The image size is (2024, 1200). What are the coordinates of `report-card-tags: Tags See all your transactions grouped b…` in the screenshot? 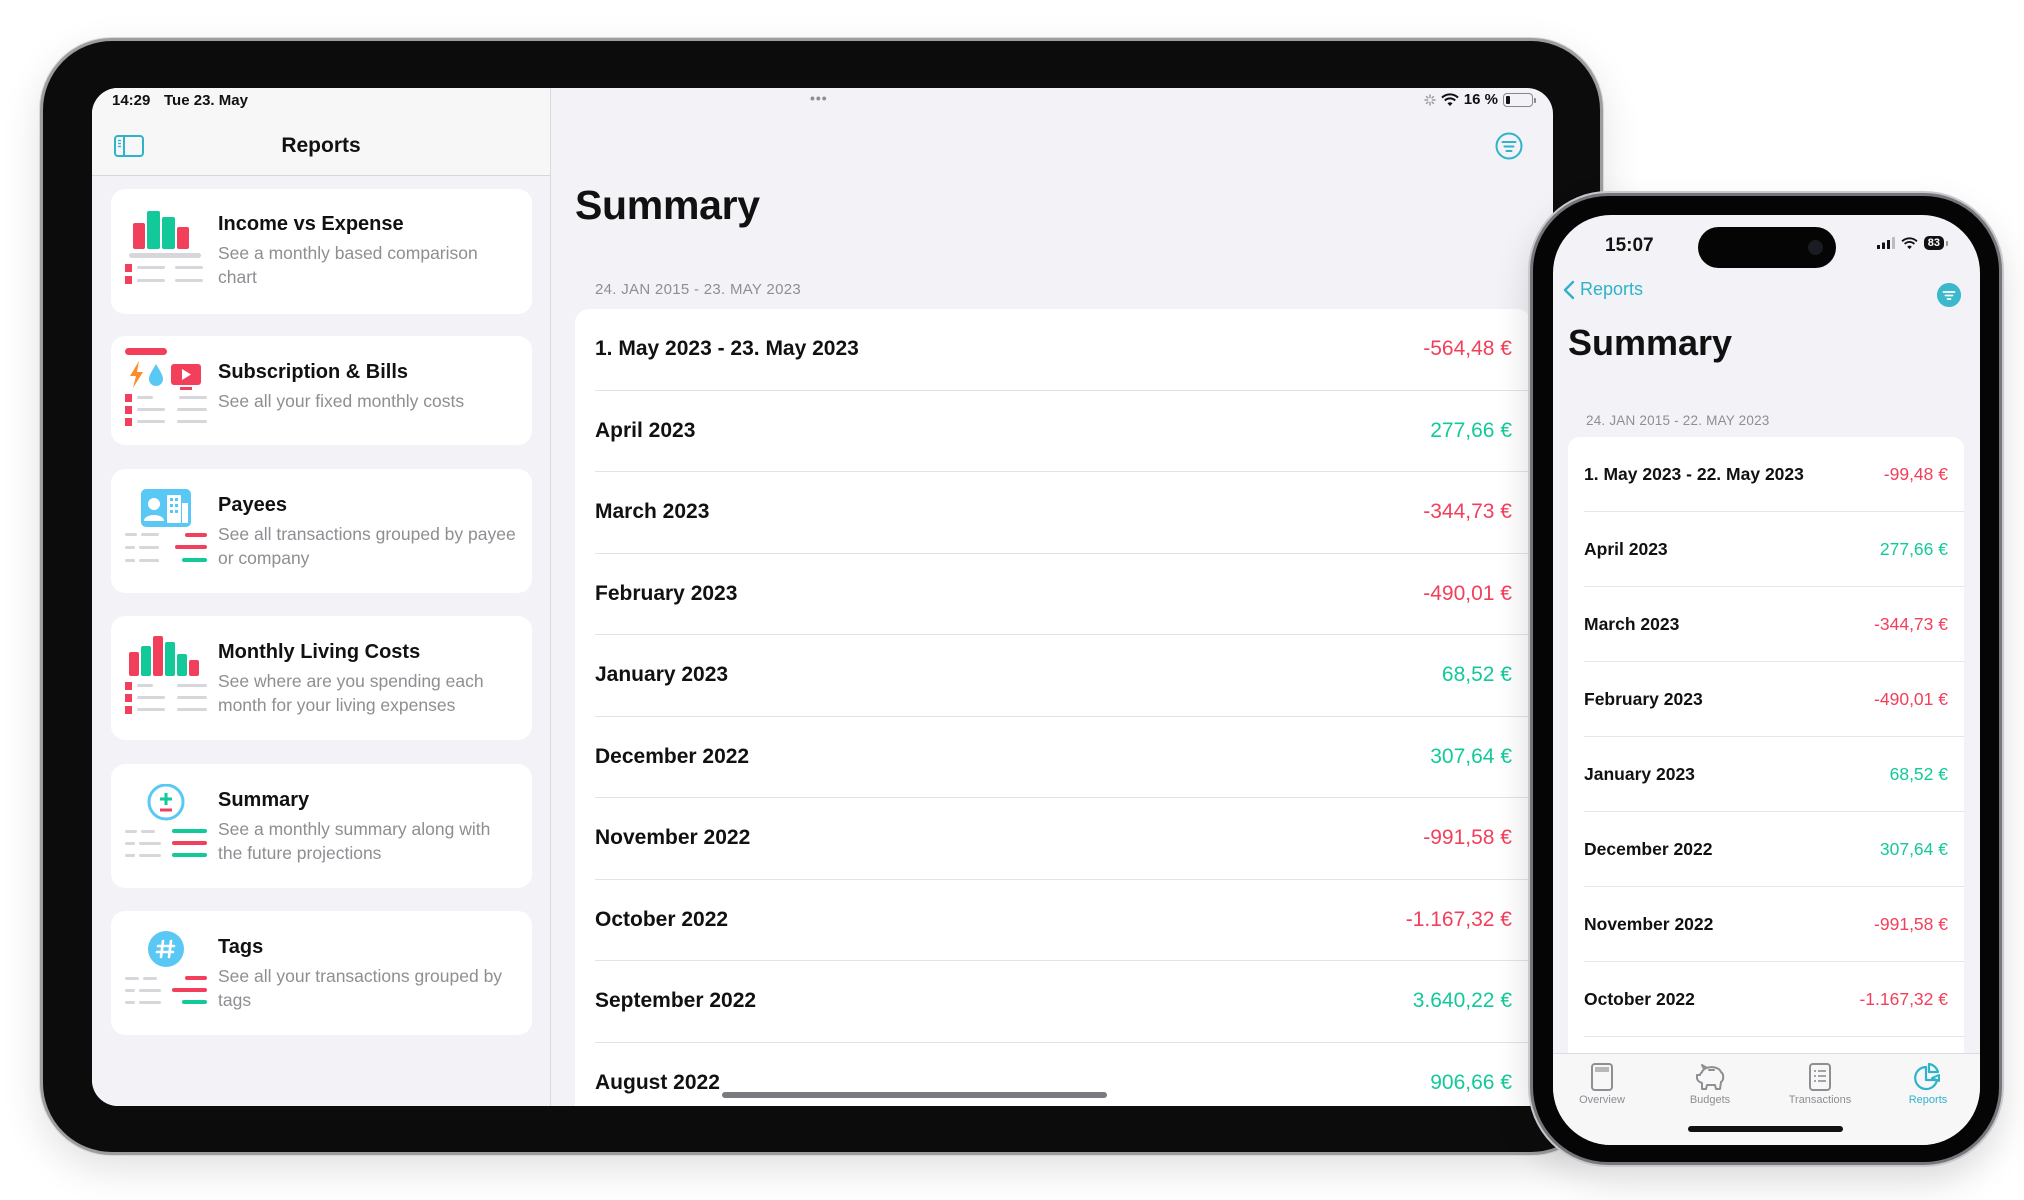 It's located at (321, 973).